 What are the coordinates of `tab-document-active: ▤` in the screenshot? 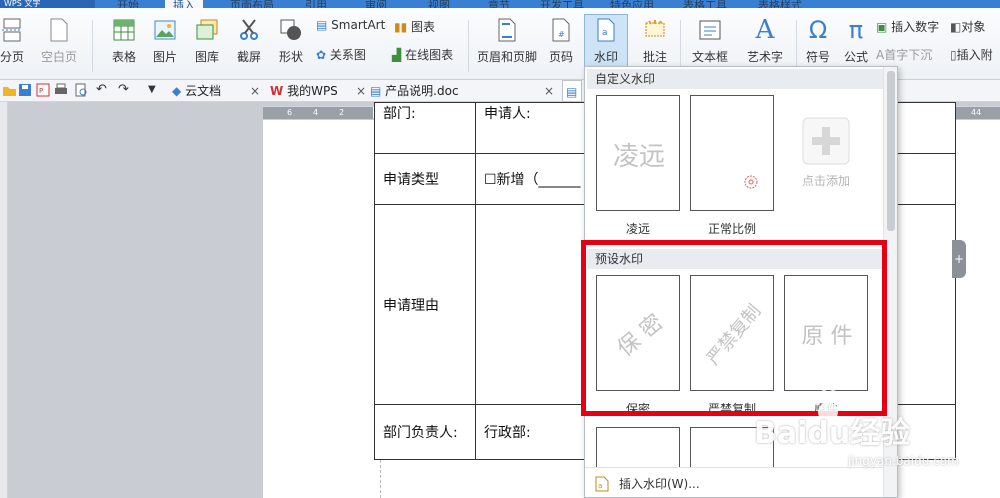 It's located at (572, 91).